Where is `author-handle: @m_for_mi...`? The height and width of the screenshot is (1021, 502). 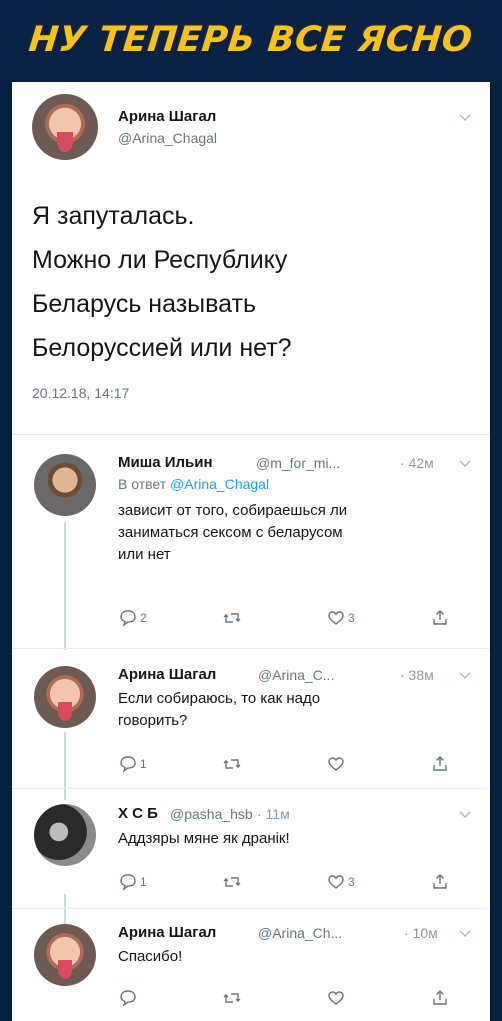
author-handle: @m_for_mi... is located at coordinates (298, 463).